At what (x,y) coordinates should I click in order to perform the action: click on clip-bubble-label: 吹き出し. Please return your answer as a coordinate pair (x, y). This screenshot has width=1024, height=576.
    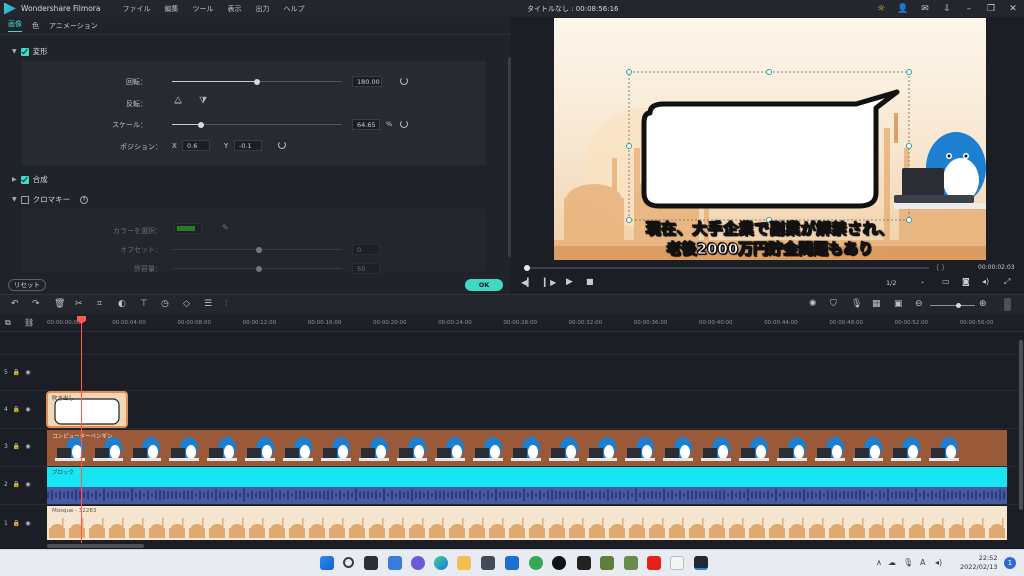
    Looking at the image, I should click on (63, 398).